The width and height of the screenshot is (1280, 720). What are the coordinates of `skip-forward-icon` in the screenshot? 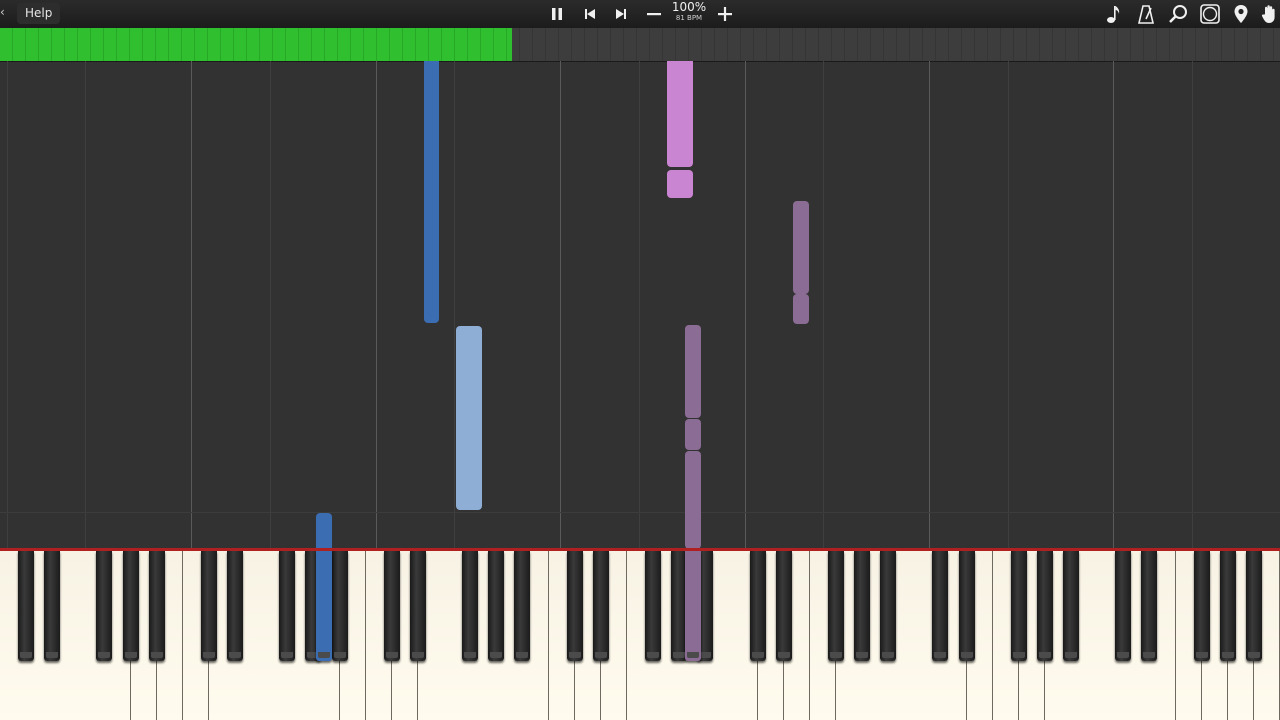 It's located at (621, 14).